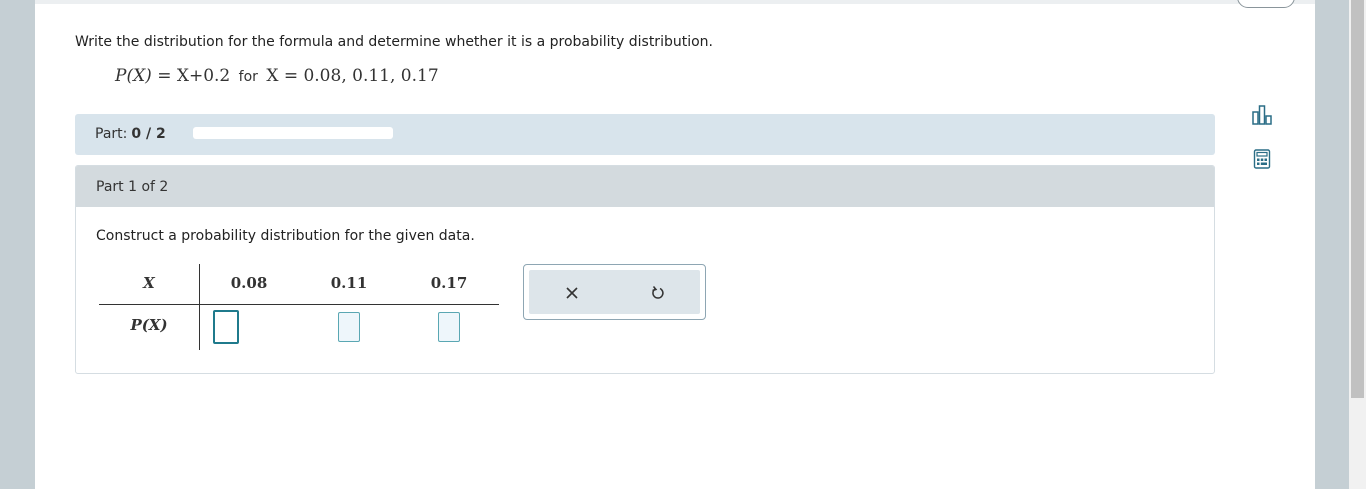 The image size is (1366, 489). I want to click on row-header-px: P(X), so click(149, 325).